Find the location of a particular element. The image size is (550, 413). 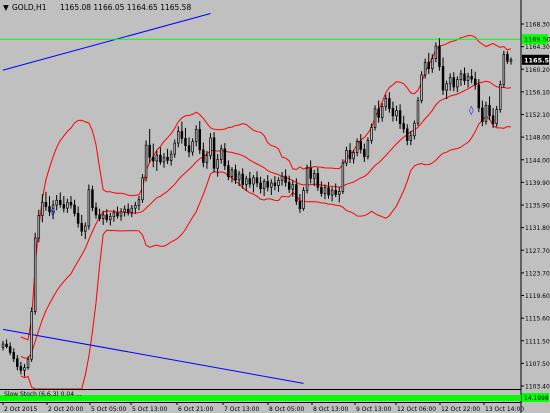

time-tick-label: 5 Oct 05:00 is located at coordinates (108, 409).